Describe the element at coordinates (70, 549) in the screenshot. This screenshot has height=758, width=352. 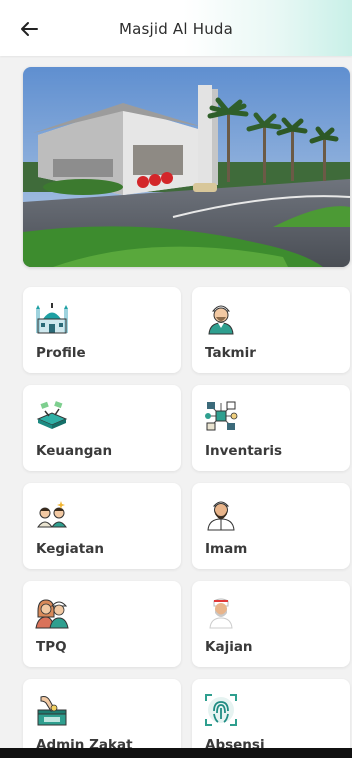
I see `menu-item-label: Kegiatan` at that location.